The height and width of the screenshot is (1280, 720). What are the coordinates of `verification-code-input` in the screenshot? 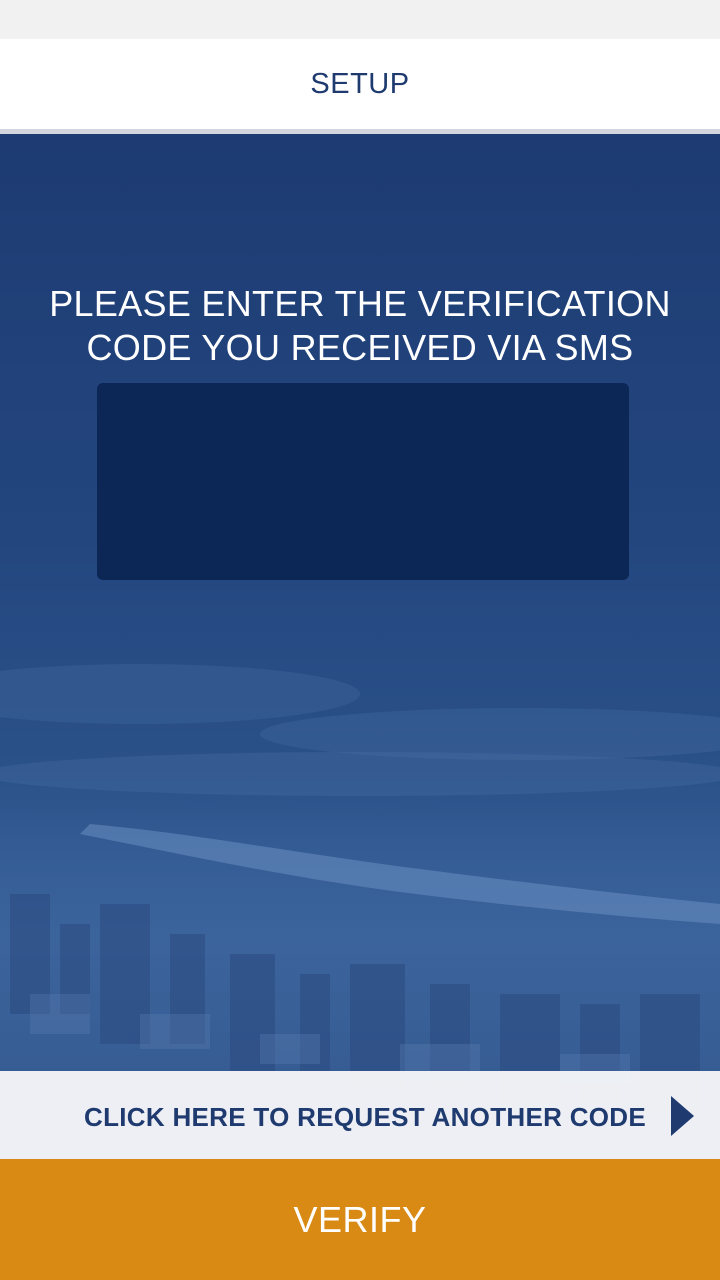 It's located at (363, 481).